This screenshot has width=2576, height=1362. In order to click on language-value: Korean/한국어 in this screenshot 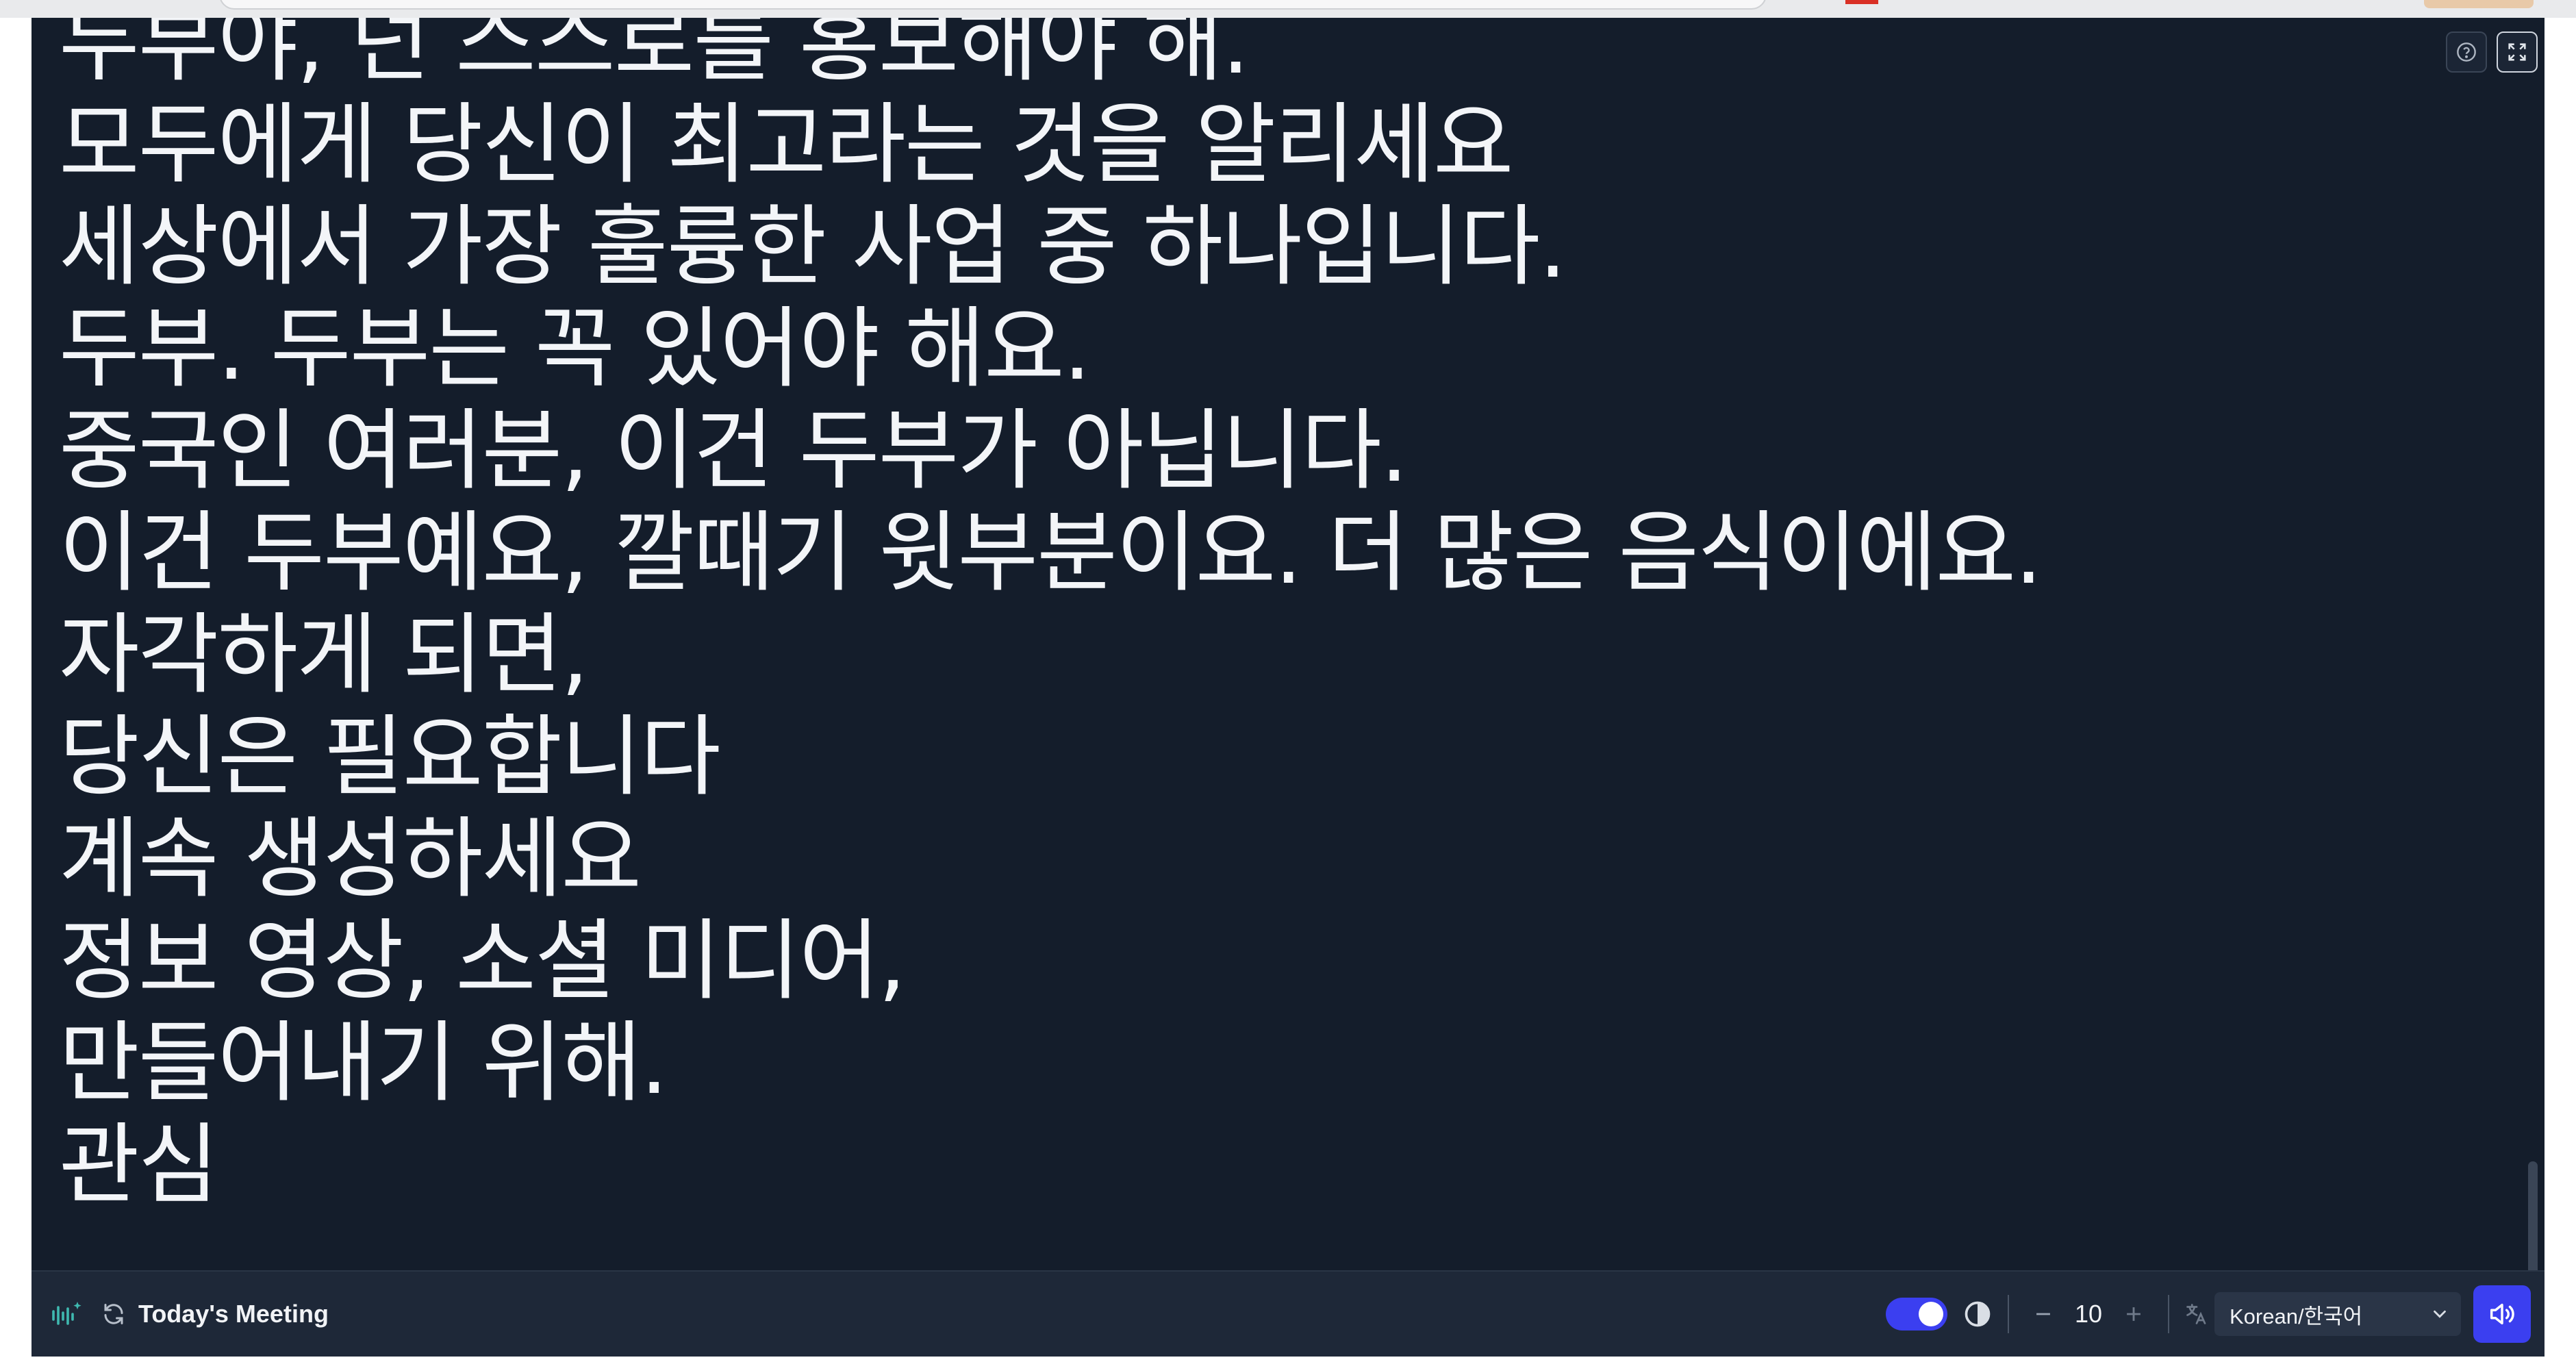, I will do `click(2296, 1316)`.